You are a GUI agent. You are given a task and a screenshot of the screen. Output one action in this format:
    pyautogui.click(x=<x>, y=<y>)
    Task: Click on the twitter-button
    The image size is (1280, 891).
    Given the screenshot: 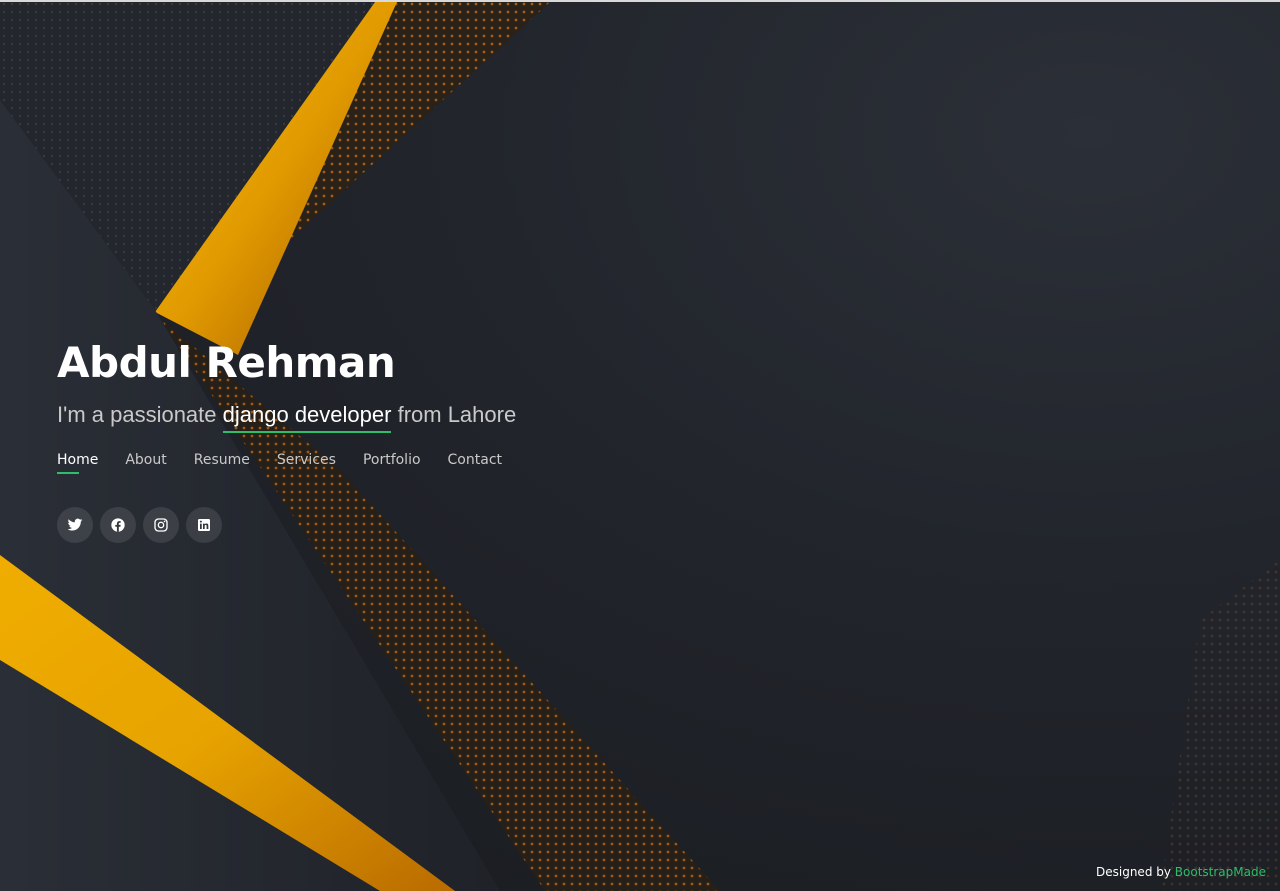 What is the action you would take?
    pyautogui.click(x=75, y=525)
    